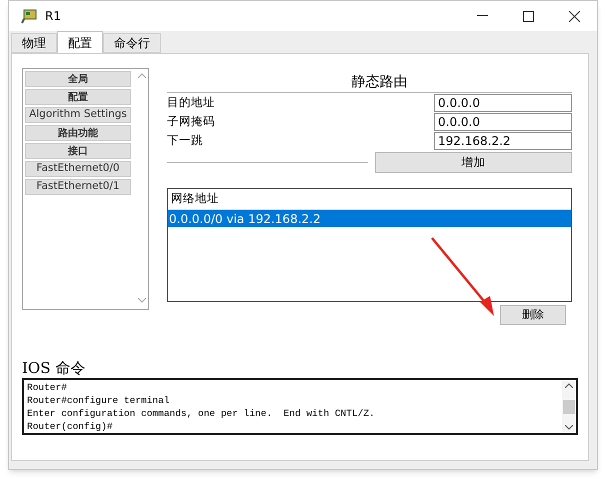 Image resolution: width=605 pixels, height=481 pixels. Describe the element at coordinates (191, 102) in the screenshot. I see `field-label: 目的地址` at that location.